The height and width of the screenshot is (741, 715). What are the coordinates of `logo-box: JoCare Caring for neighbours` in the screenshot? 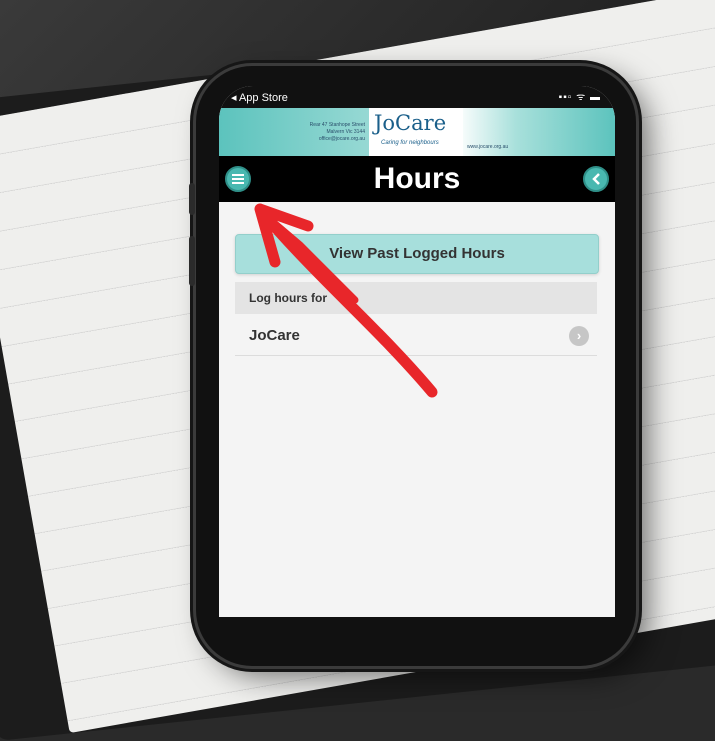 It's located at (416, 132).